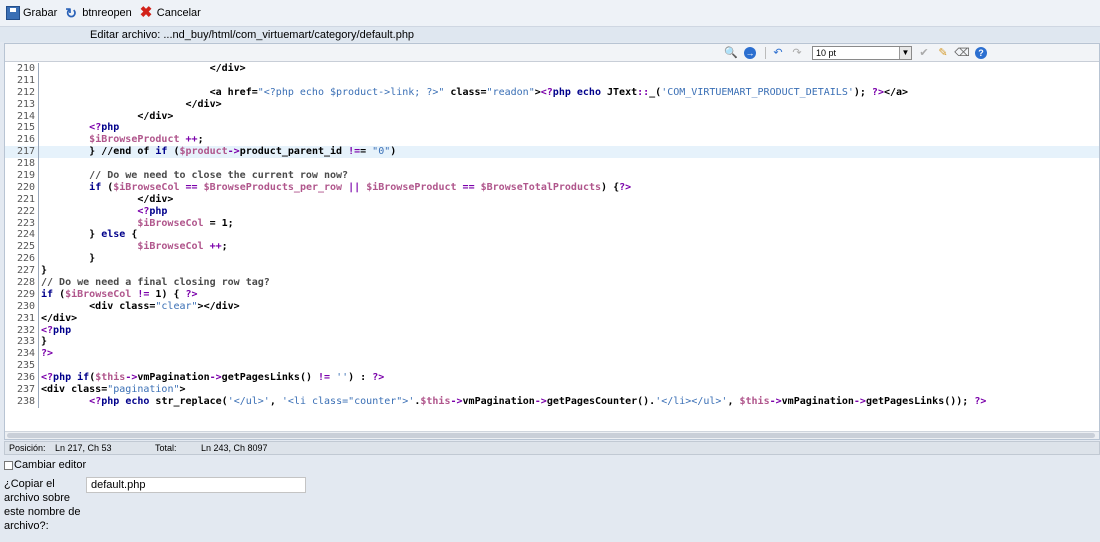 The height and width of the screenshot is (542, 1100). I want to click on reopen-button: ↻ btnreopen, so click(98, 13).